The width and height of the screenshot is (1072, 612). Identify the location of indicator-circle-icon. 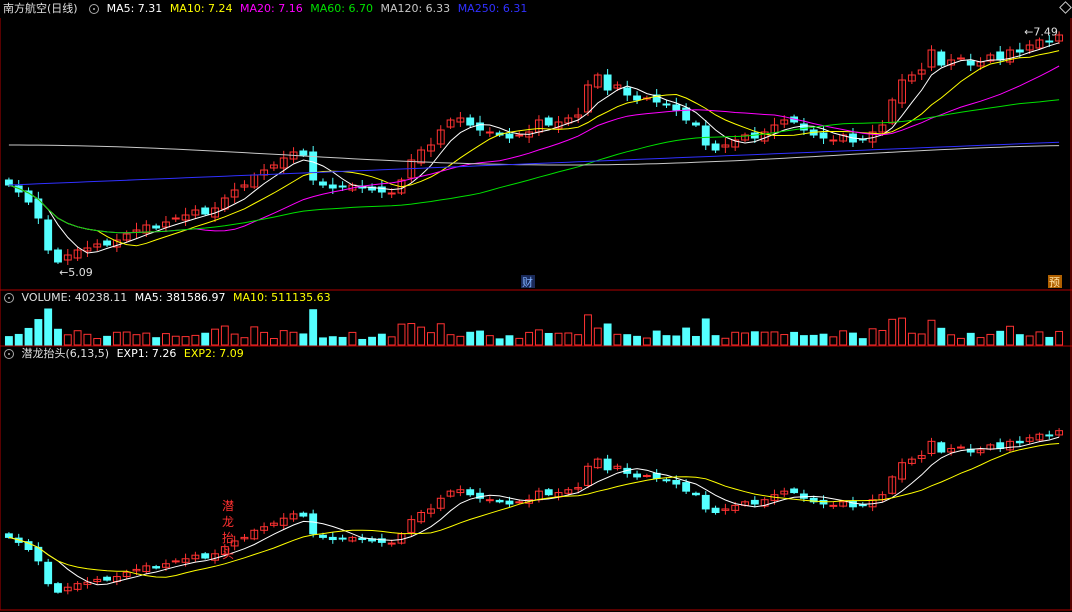
(9, 354).